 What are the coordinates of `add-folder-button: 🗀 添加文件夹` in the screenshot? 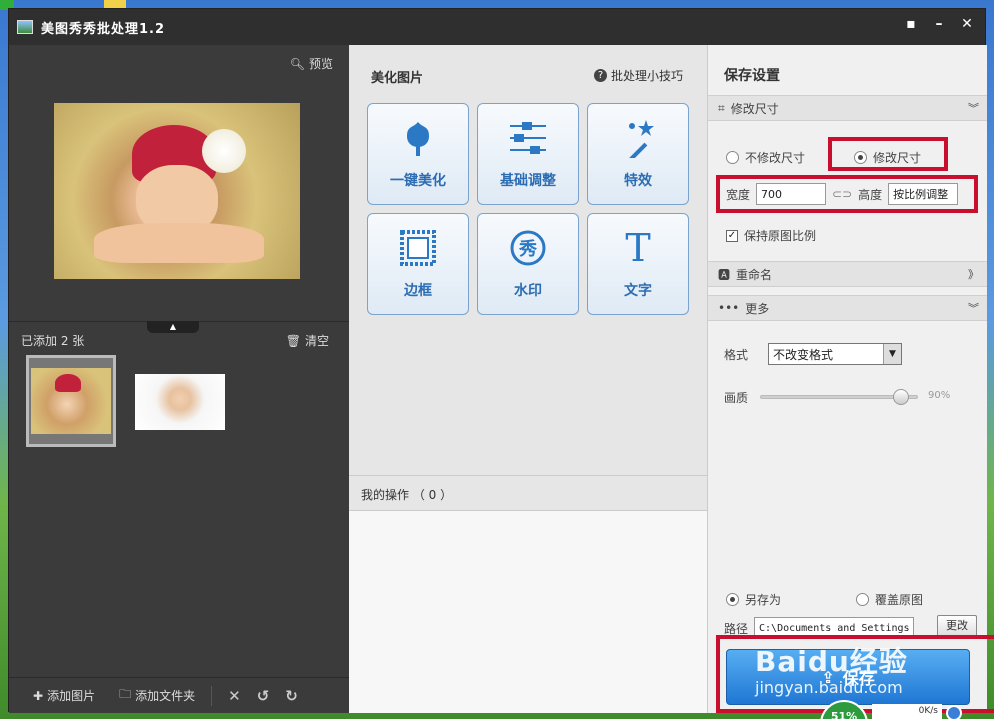 It's located at (157, 695).